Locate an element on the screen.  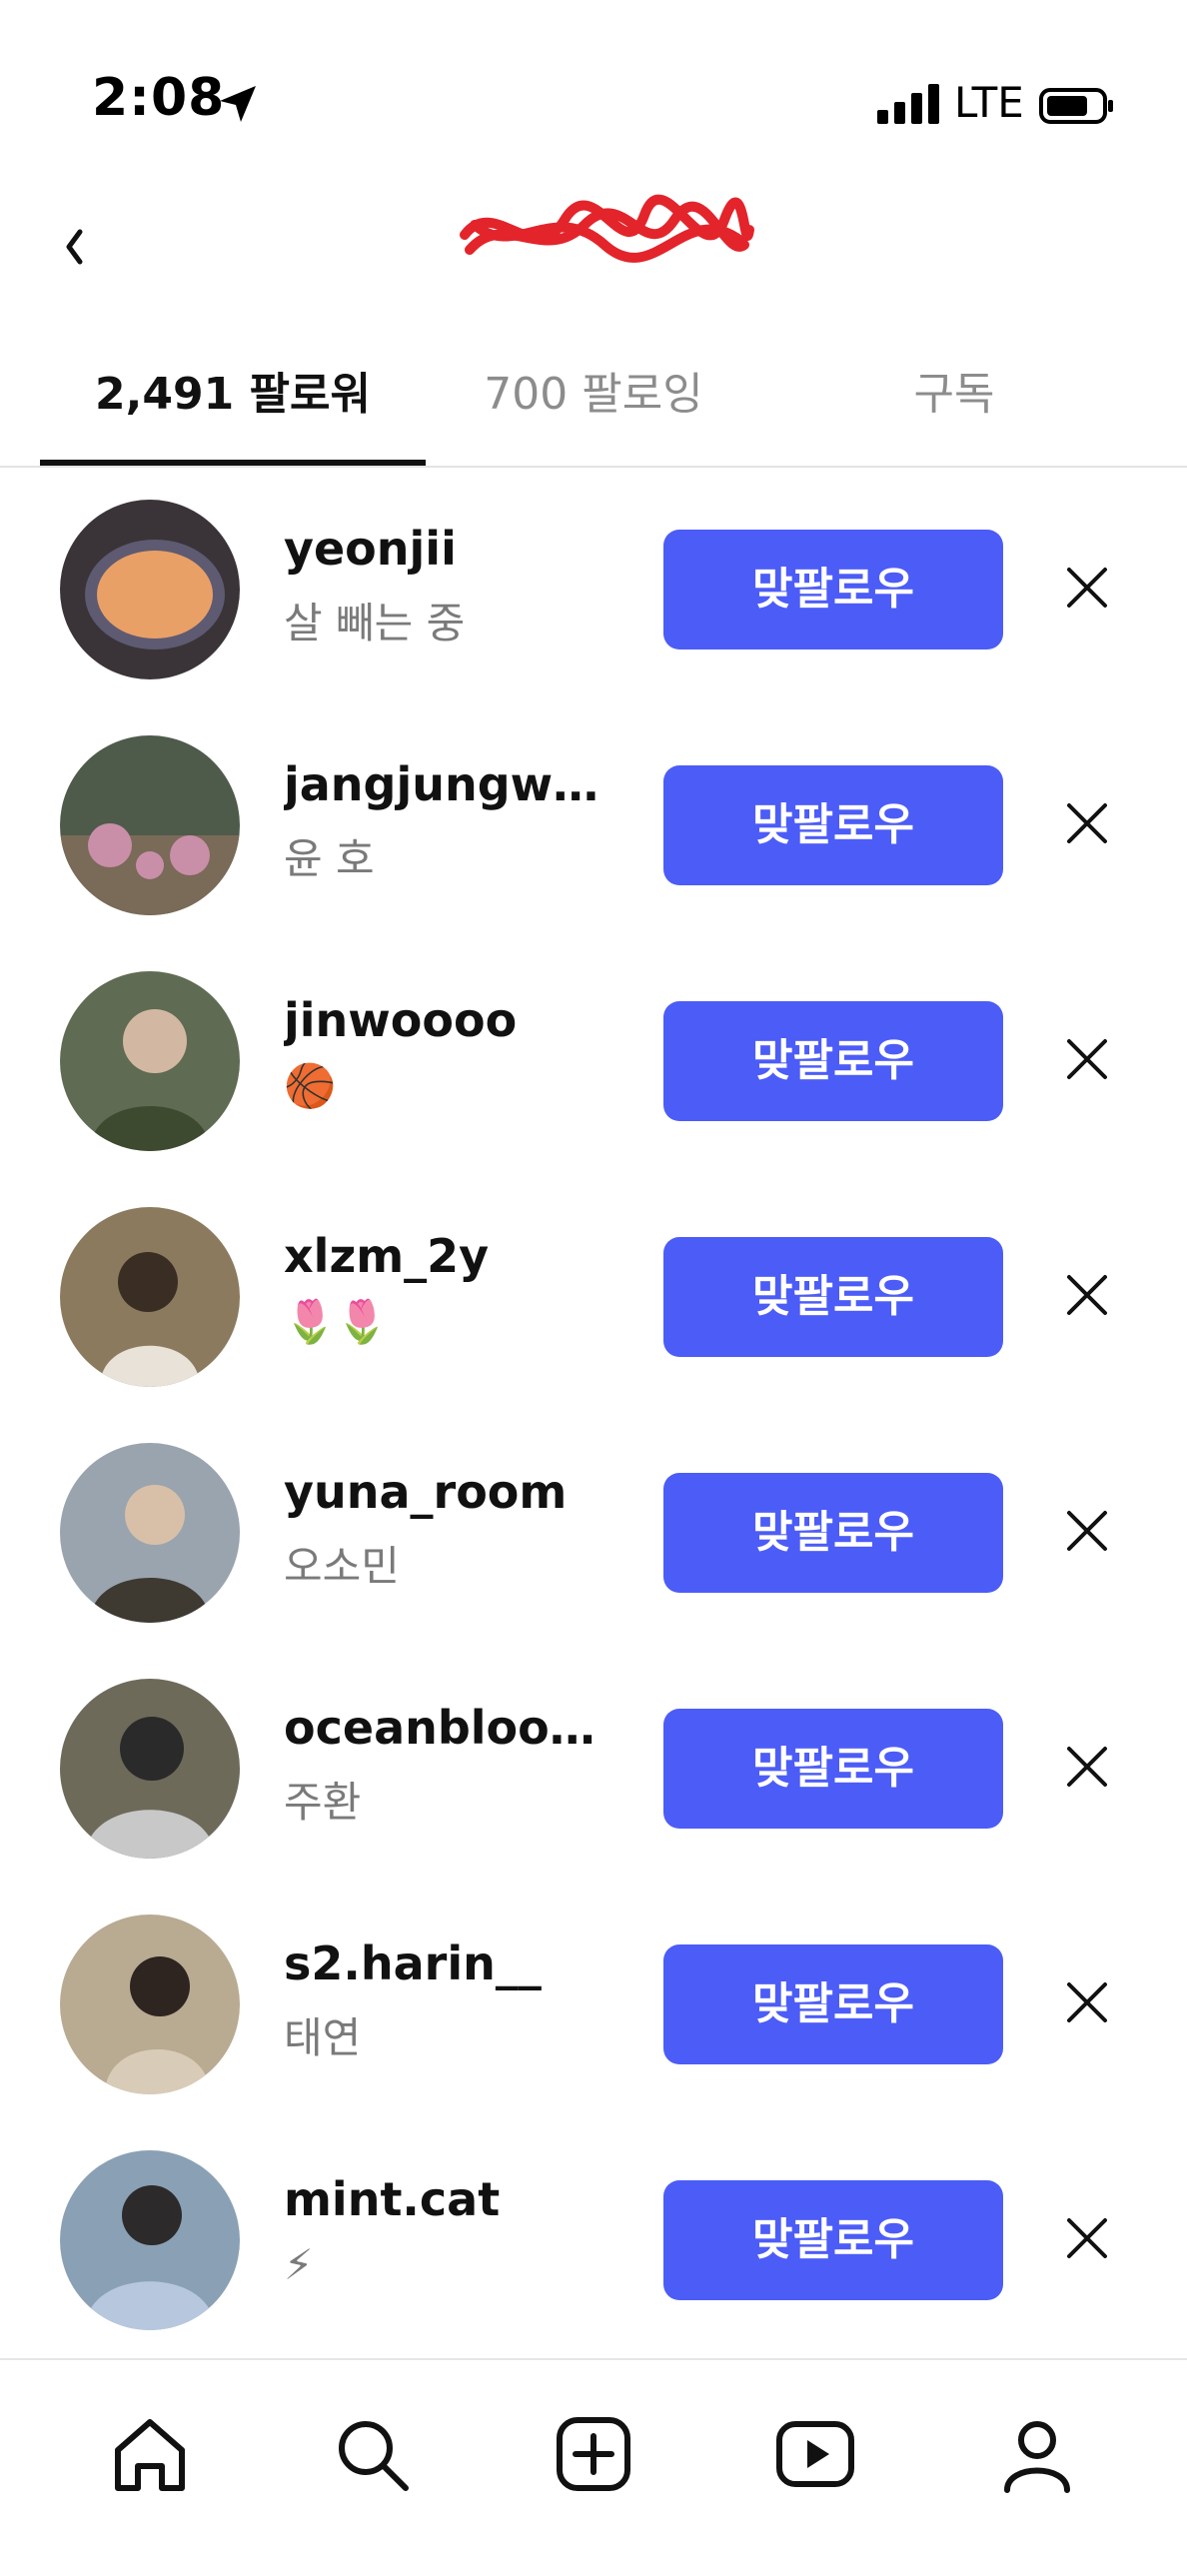
tab-subscriptions: 구독 is located at coordinates (954, 404).